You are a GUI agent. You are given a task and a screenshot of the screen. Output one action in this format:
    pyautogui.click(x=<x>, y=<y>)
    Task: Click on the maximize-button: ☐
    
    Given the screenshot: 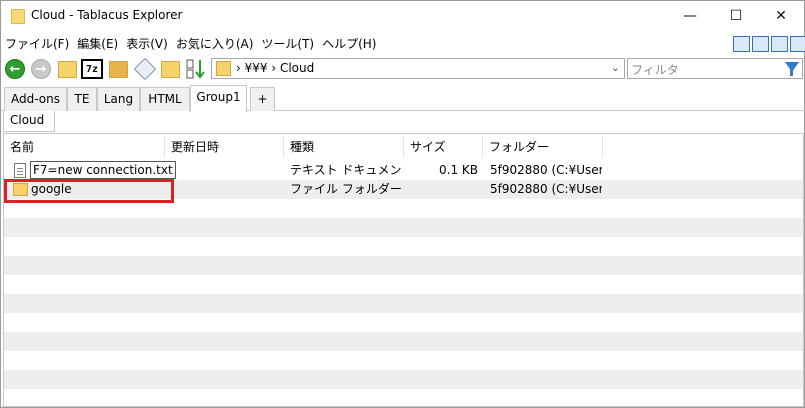 What is the action you would take?
    pyautogui.click(x=736, y=16)
    